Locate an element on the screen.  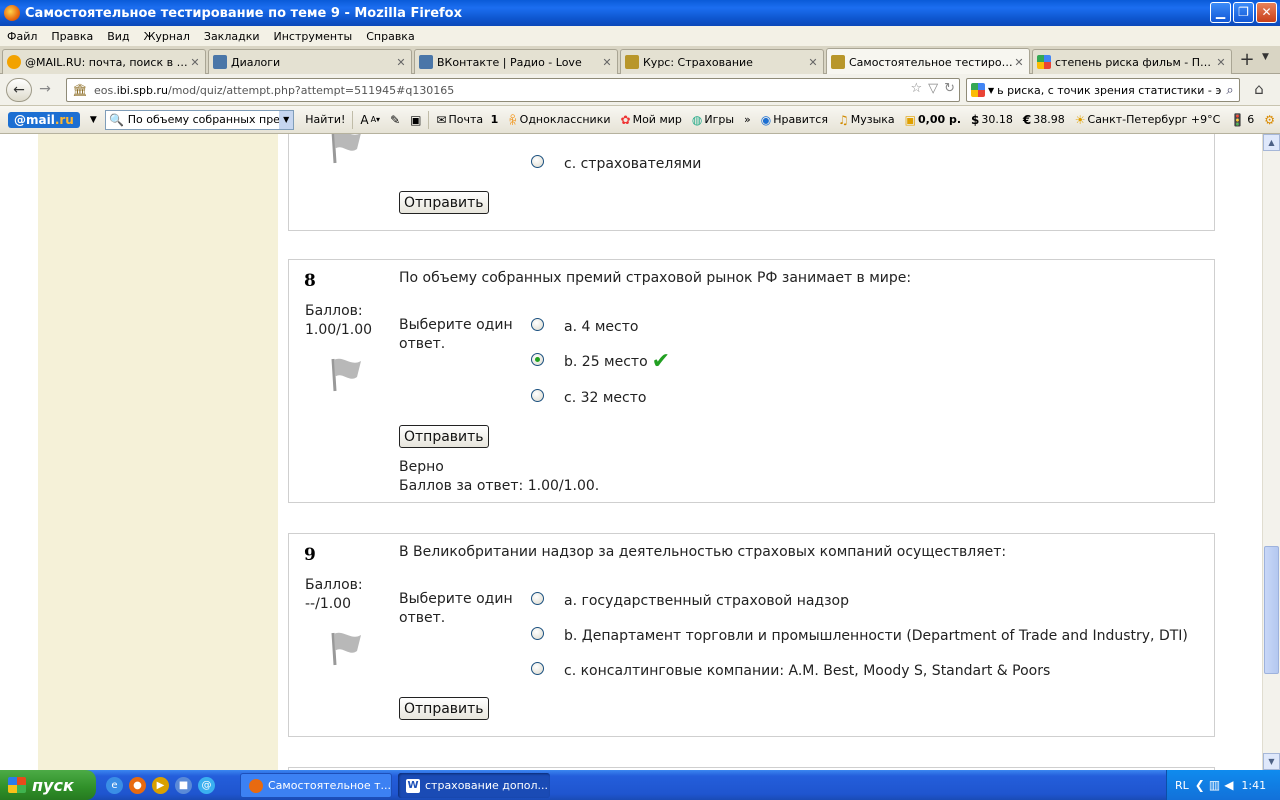
site-identity-icon: 🏛 is located at coordinates (80, 90).